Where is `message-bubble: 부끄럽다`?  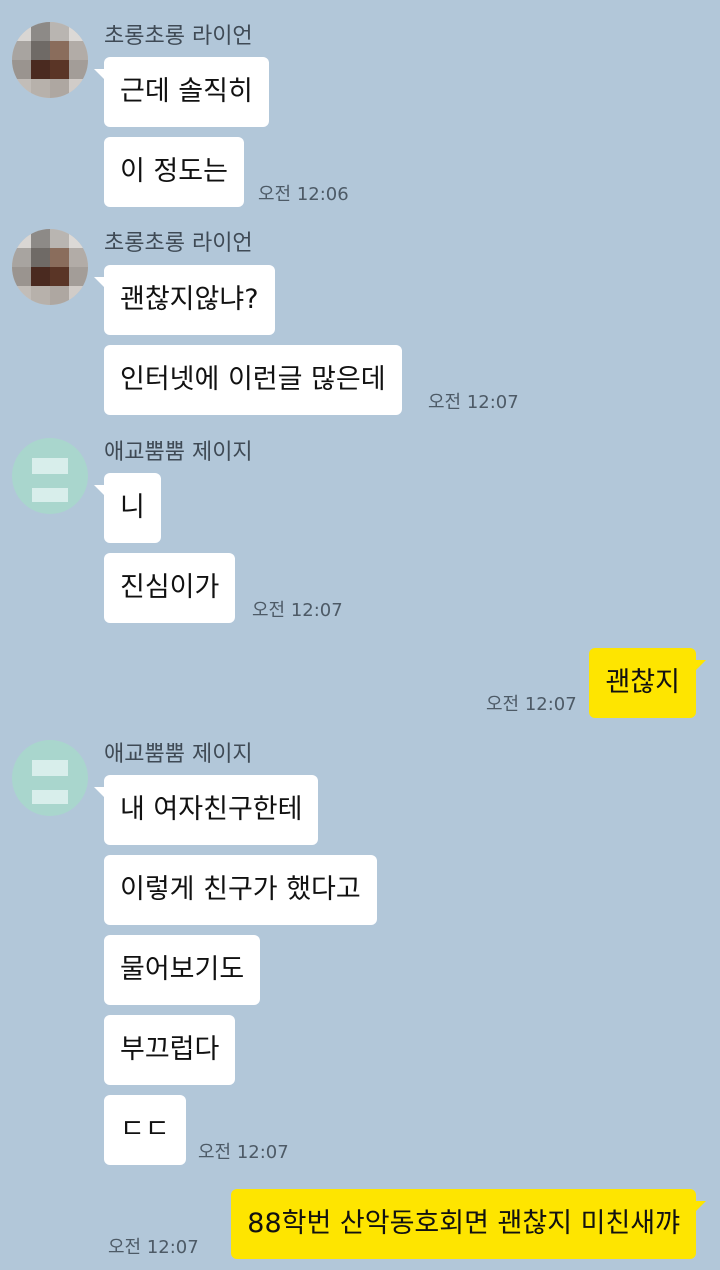 message-bubble: 부끄럽다 is located at coordinates (170, 1050).